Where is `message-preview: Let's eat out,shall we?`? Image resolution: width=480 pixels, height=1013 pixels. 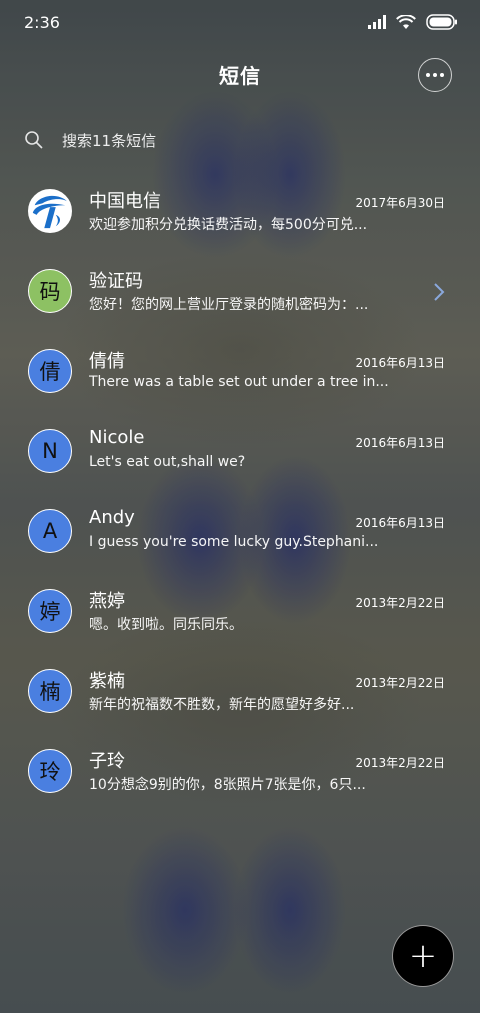
message-preview: Let's eat out,shall we? is located at coordinates (167, 462).